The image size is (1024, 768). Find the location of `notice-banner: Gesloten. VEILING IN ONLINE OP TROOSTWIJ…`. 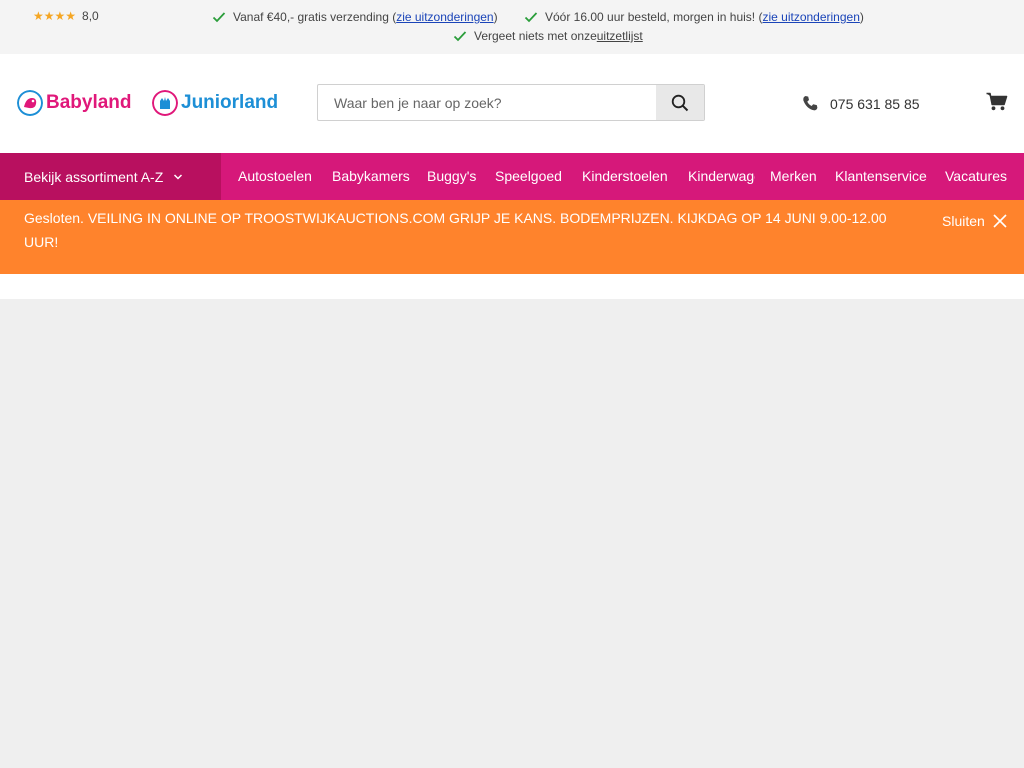

notice-banner: Gesloten. VEILING IN ONLINE OP TROOSTWIJ… is located at coordinates (512, 237).